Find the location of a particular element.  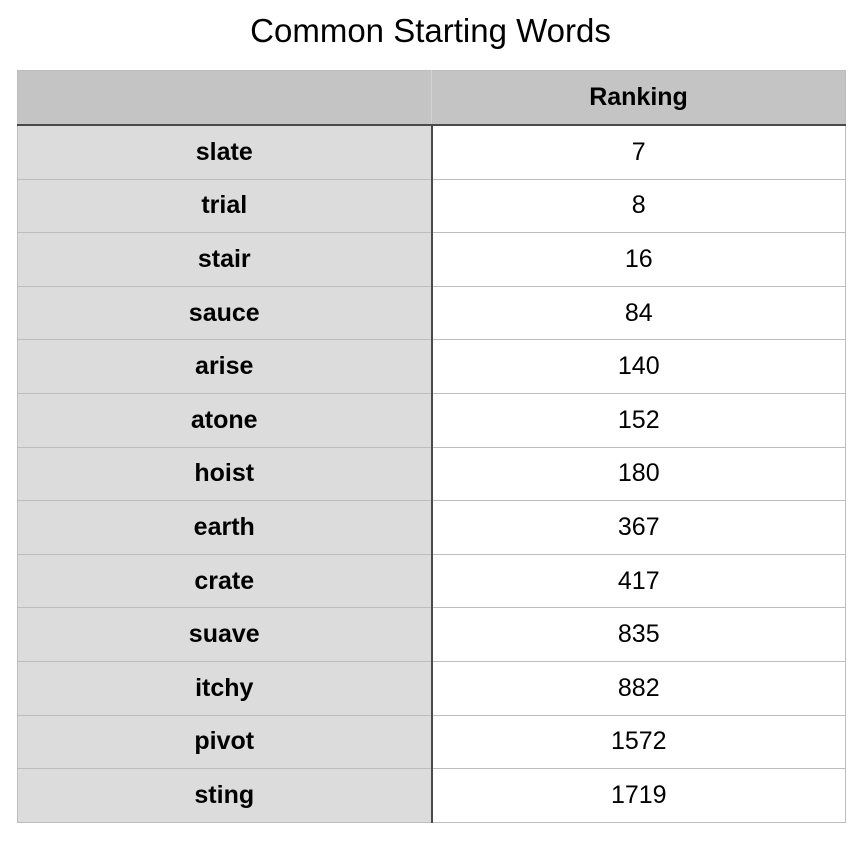

table-row: sauce 84 is located at coordinates (431, 313).